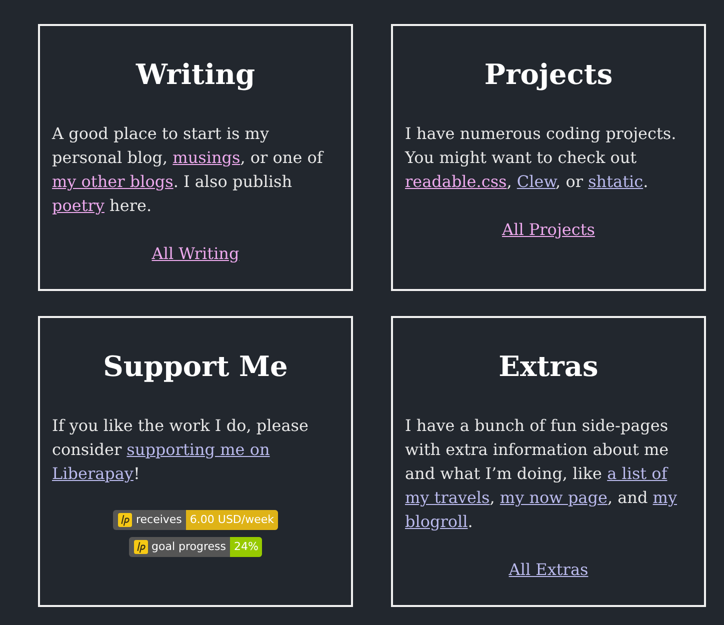 This screenshot has width=724, height=625. Describe the element at coordinates (158, 520) in the screenshot. I see `badge-label: receives` at that location.